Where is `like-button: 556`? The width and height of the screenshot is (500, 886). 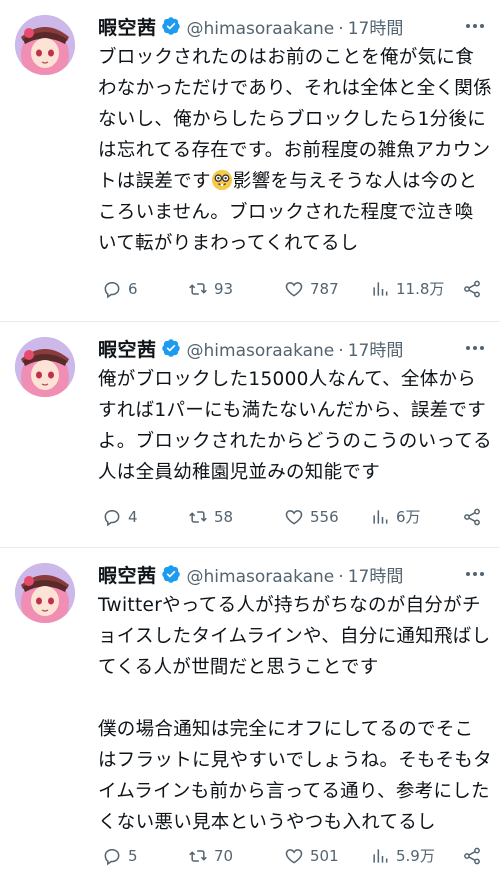 like-button: 556 is located at coordinates (327, 517).